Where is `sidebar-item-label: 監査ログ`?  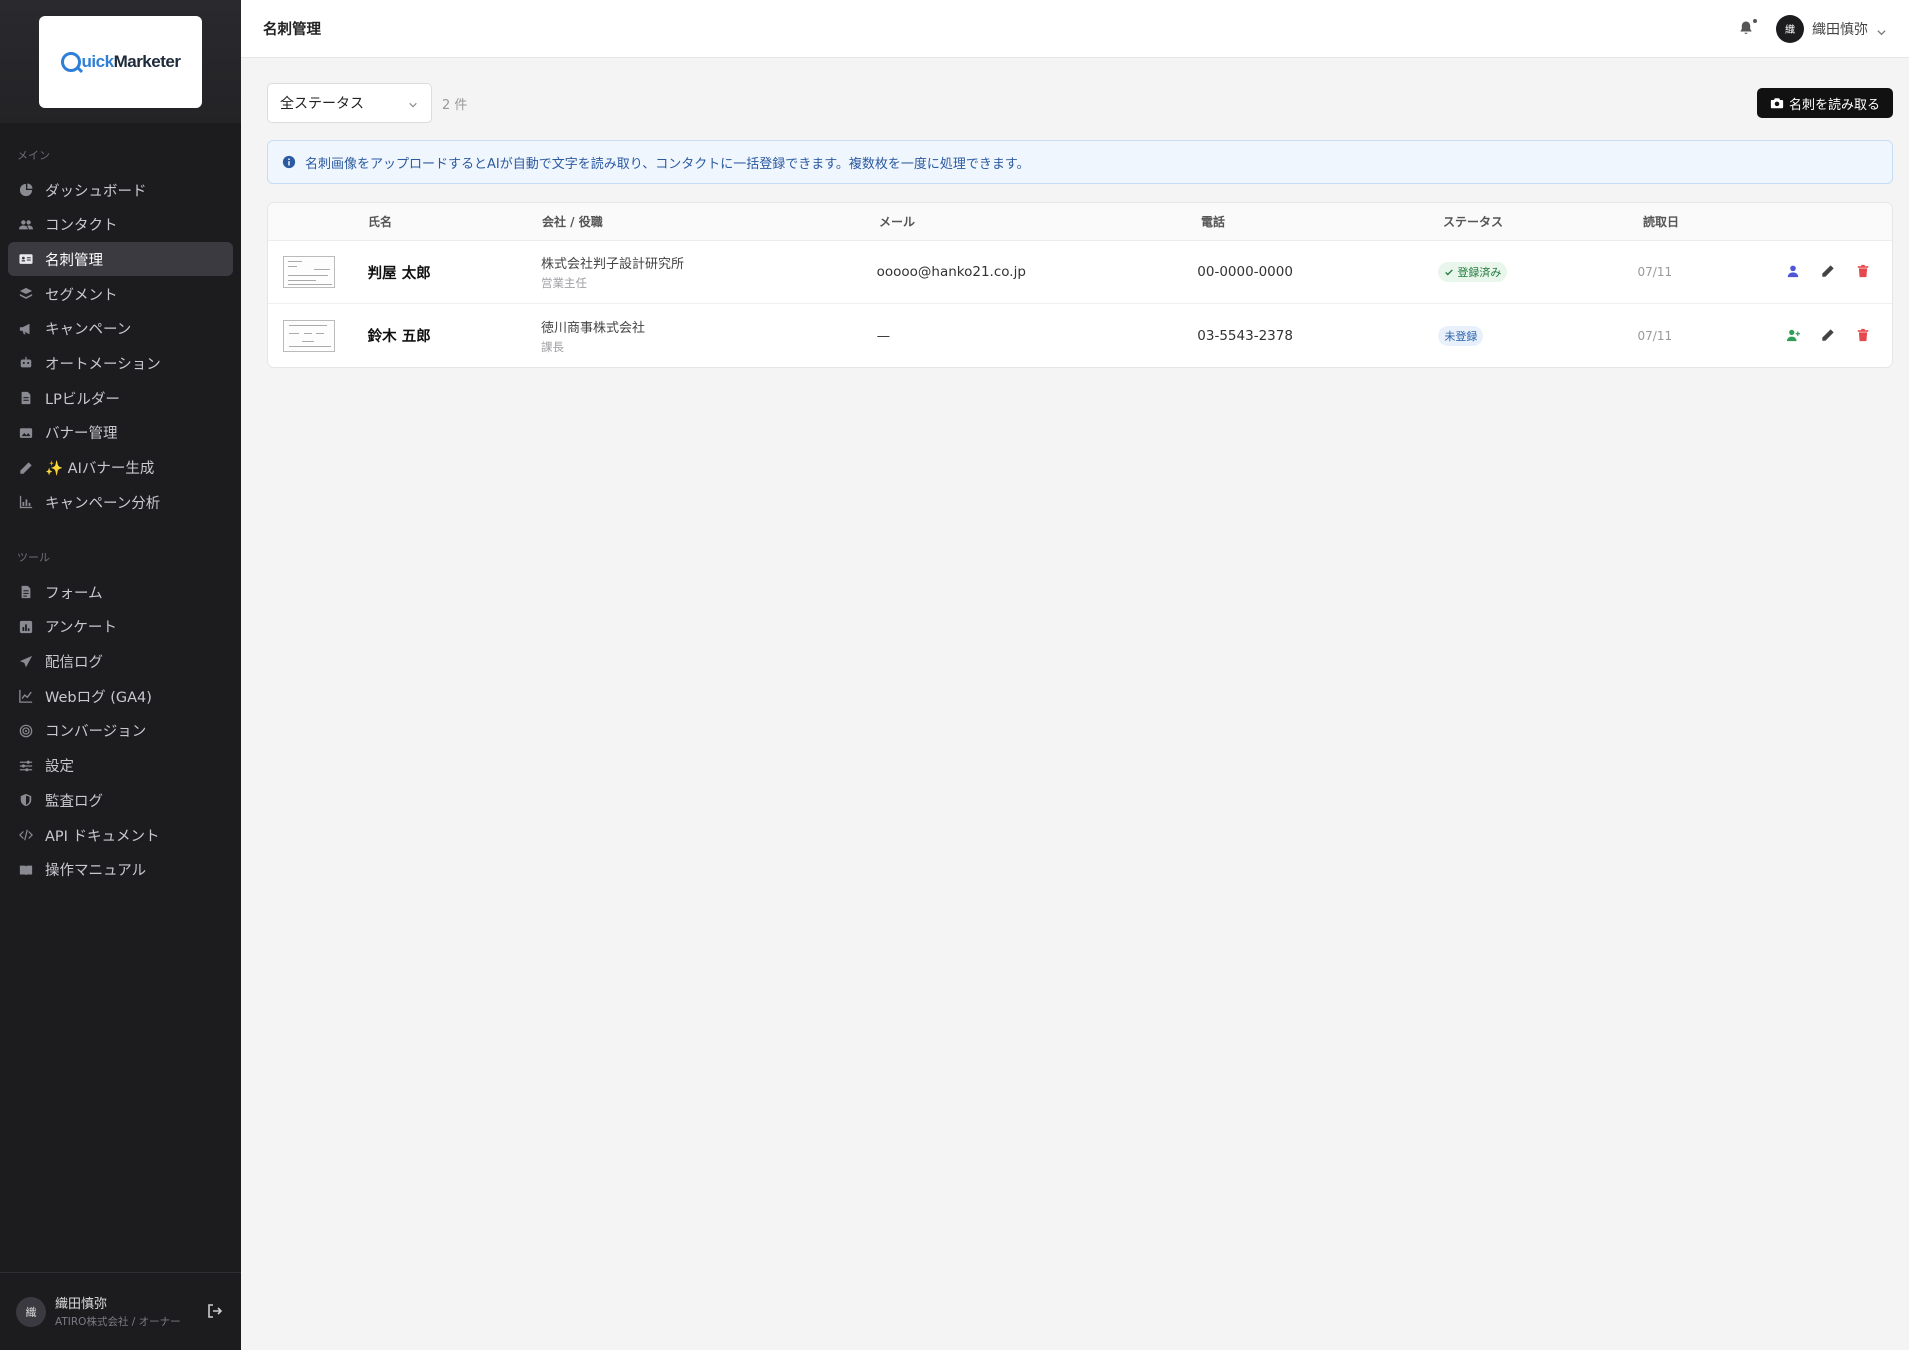
sidebar-item-label: 監査ログ is located at coordinates (74, 801).